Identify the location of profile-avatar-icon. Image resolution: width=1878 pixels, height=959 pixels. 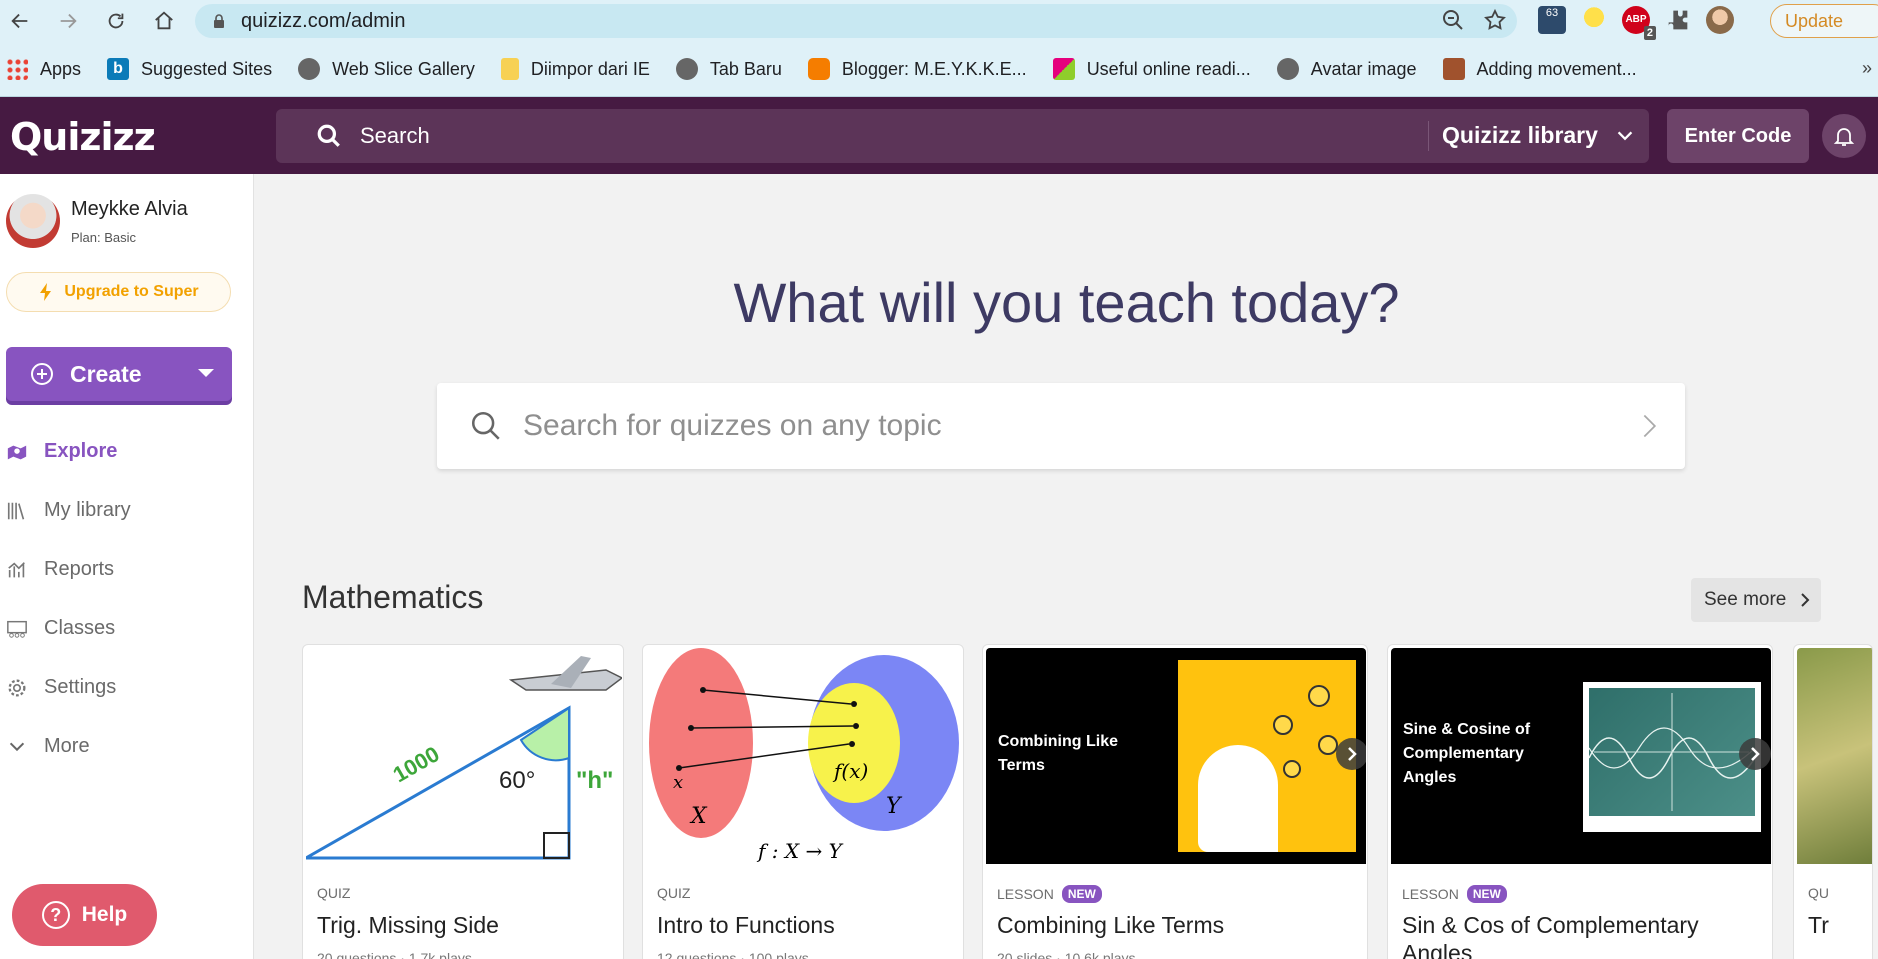
(1720, 20).